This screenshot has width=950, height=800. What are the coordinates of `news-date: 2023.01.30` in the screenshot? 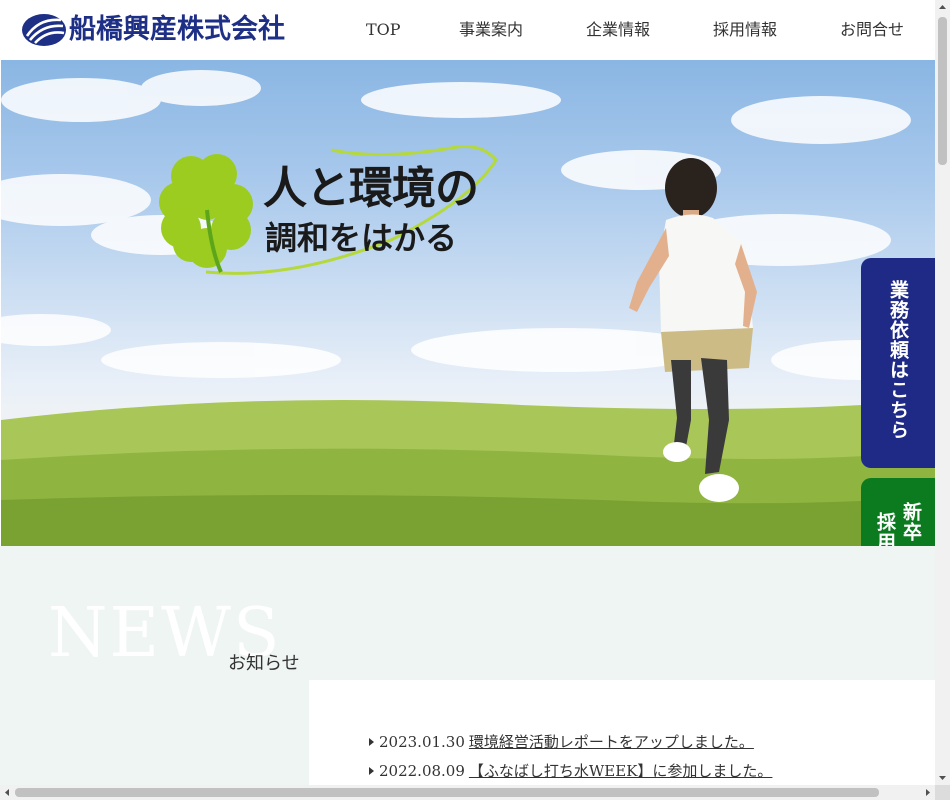 It's located at (422, 742).